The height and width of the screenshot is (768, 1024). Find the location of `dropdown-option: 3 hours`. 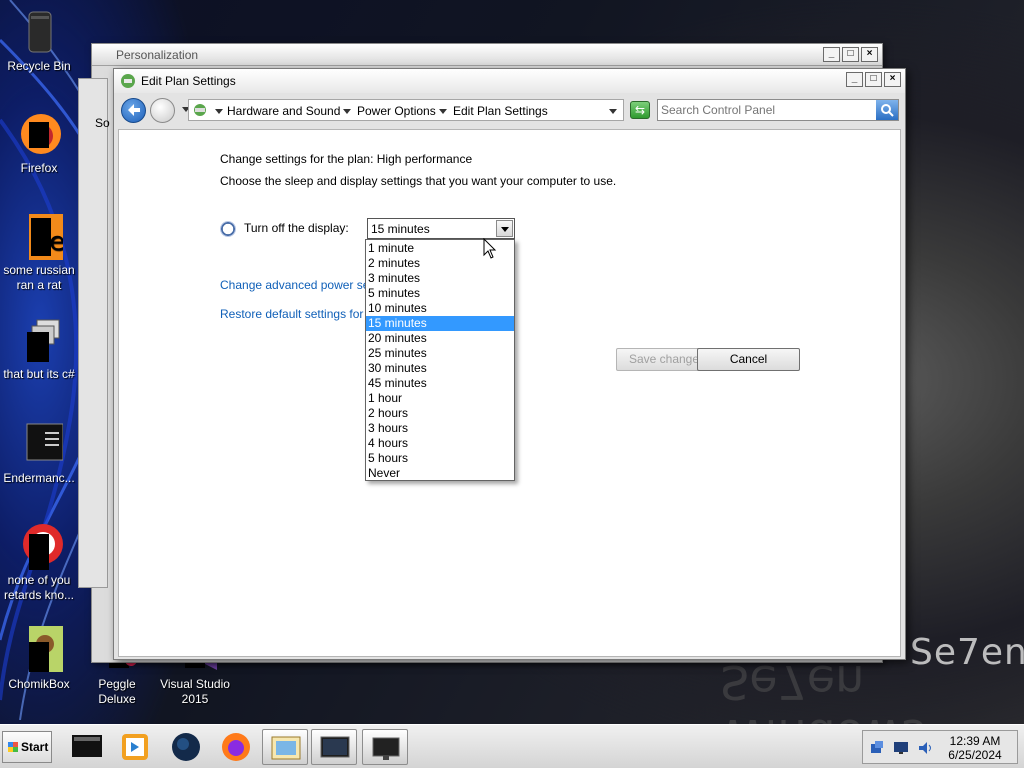

dropdown-option: 3 hours is located at coordinates (440, 428).